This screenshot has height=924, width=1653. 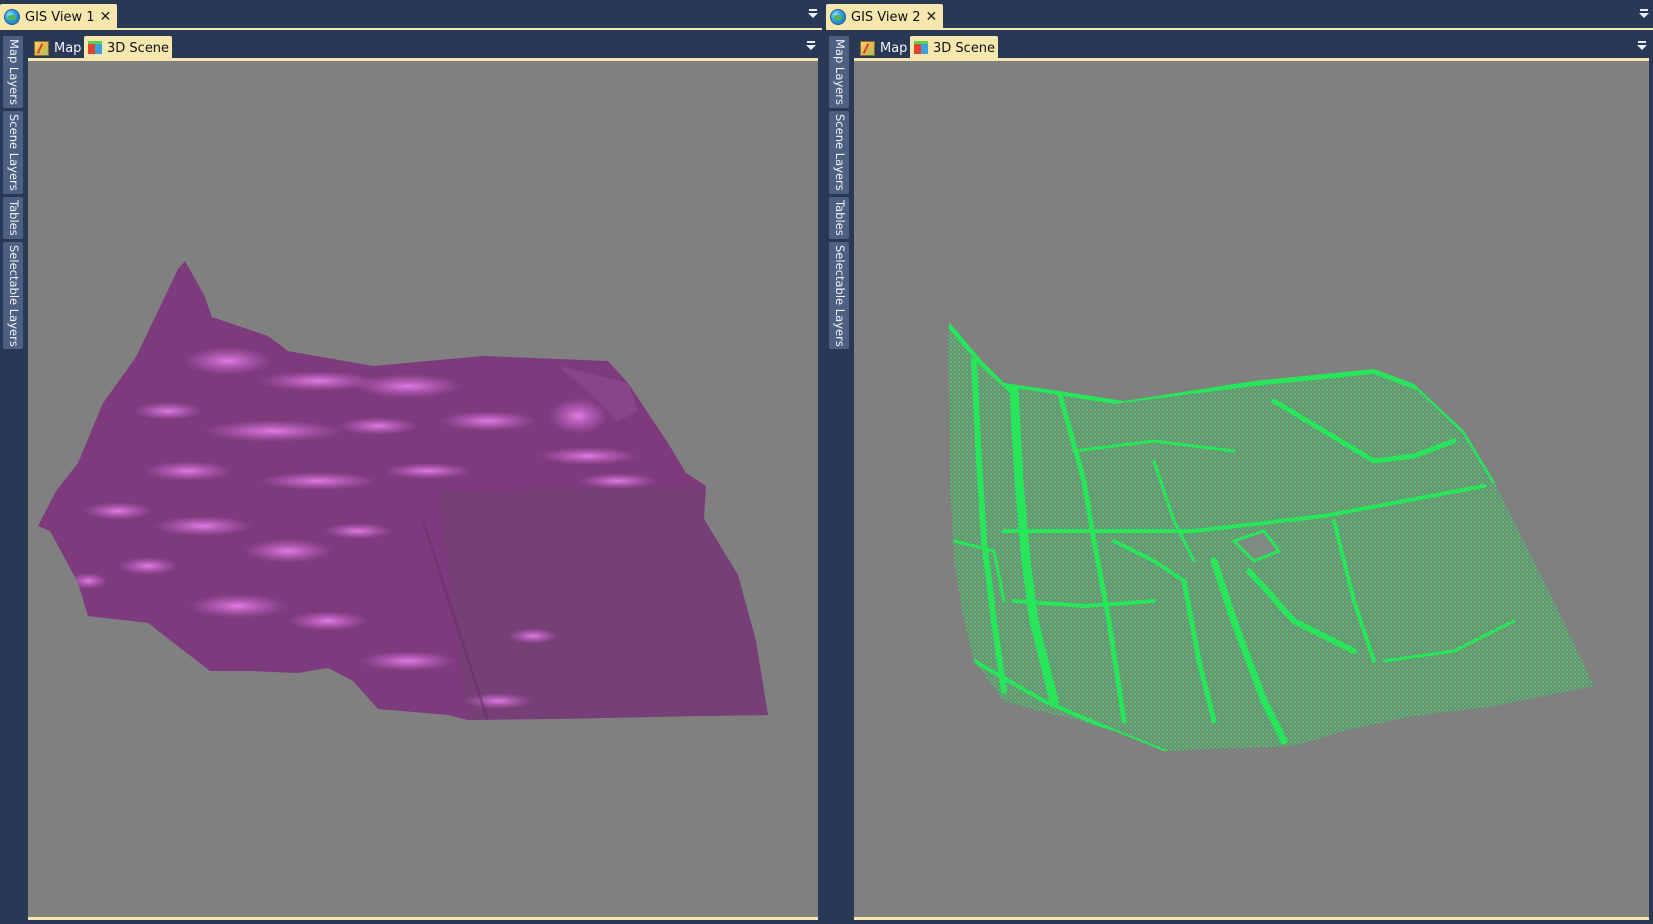 What do you see at coordinates (411, 15) in the screenshot?
I see `document-tab-strip: GIS View 1 ✕` at bounding box center [411, 15].